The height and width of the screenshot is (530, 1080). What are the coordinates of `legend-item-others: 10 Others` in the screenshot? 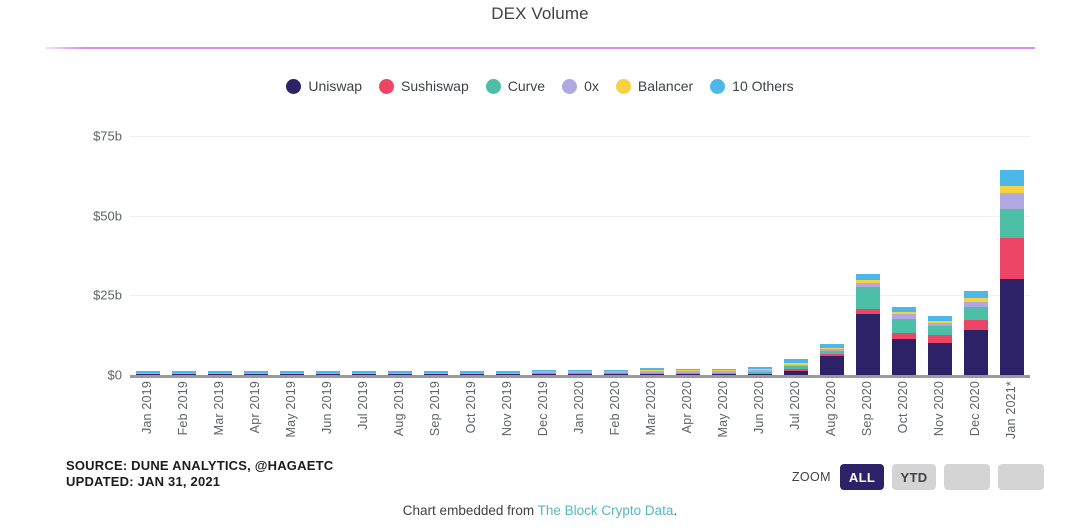 It's located at (752, 86).